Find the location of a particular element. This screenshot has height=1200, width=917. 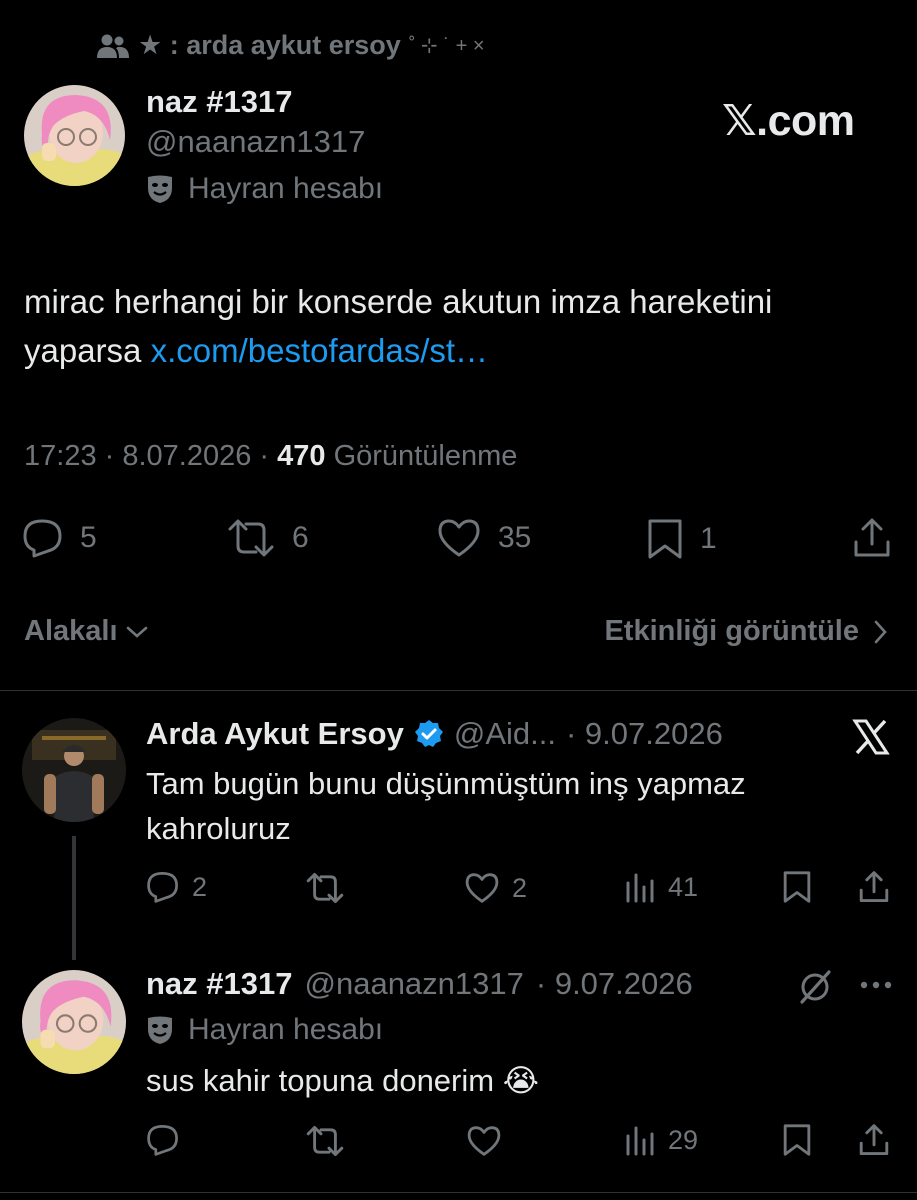

like-button: 35 is located at coordinates (483, 538).